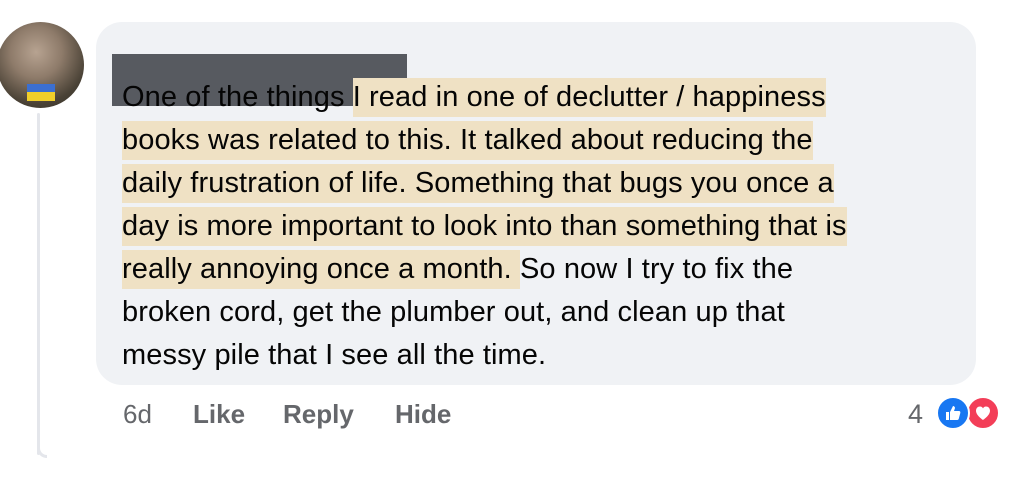  I want to click on love-icon, so click(983, 413).